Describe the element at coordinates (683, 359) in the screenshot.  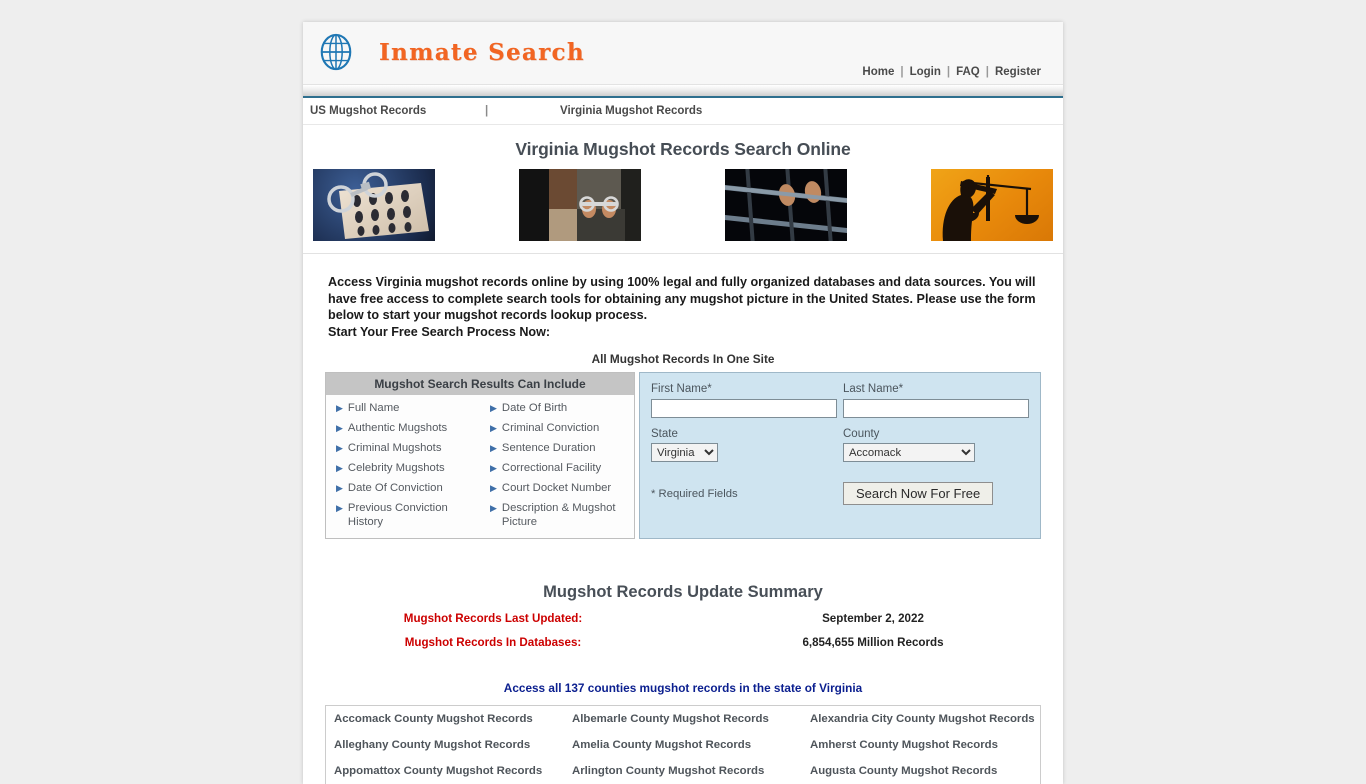
I see `intro-subhead: All Mugshot Records In One Site` at that location.